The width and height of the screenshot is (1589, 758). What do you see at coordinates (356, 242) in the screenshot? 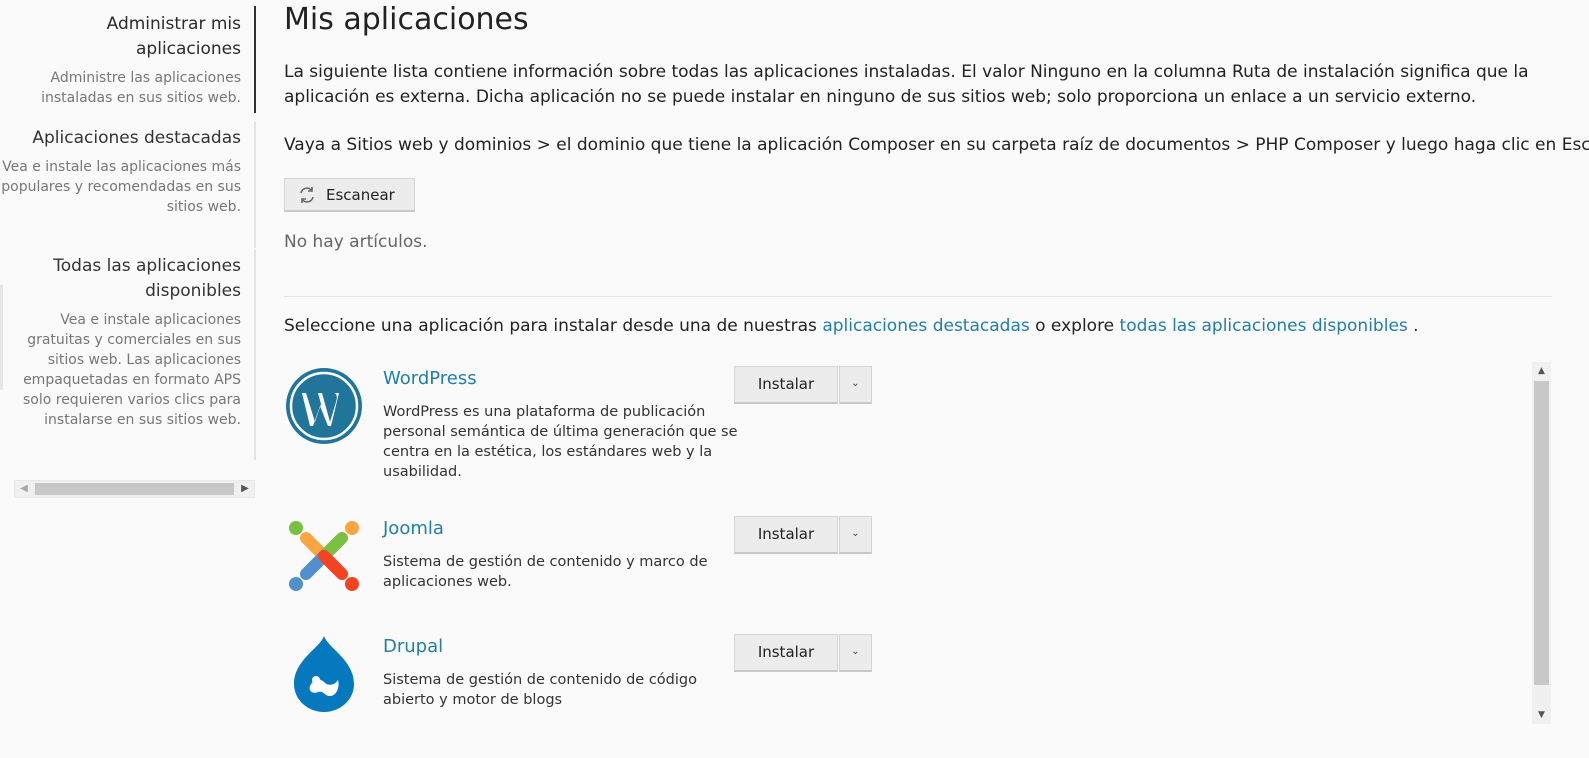
I see `empty-list-message: No hay artículos.` at bounding box center [356, 242].